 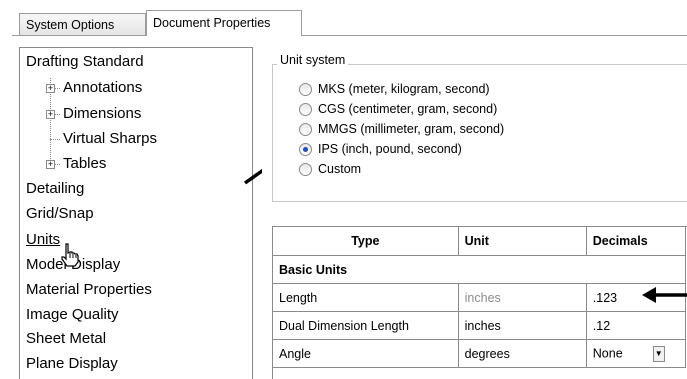 I want to click on unit-system-title: Unit system, so click(x=313, y=60).